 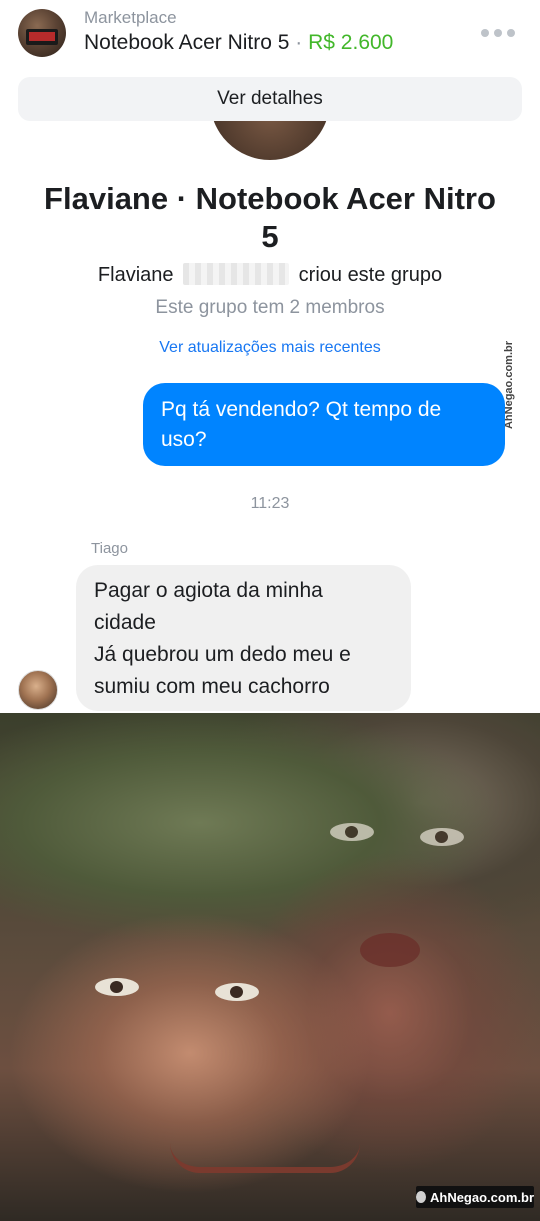 What do you see at coordinates (130, 17) in the screenshot?
I see `marketplace-label: Marketplace` at bounding box center [130, 17].